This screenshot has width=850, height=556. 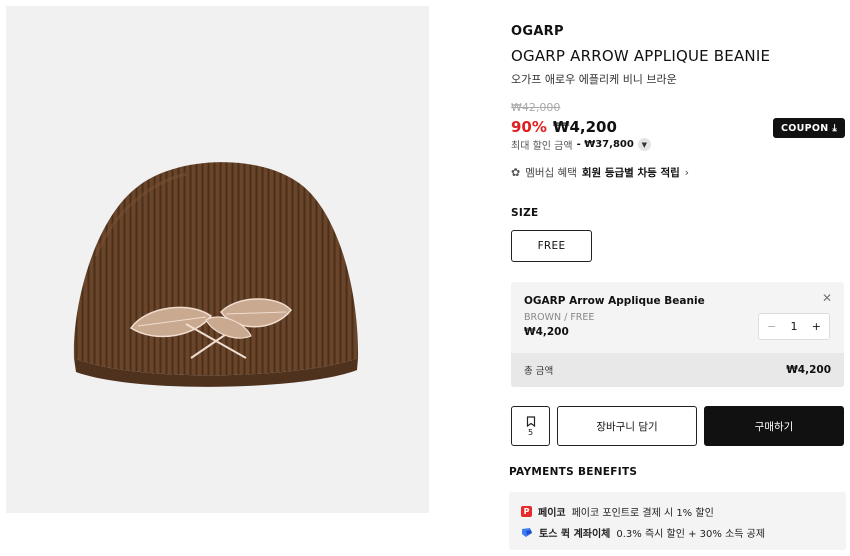 What do you see at coordinates (559, 317) in the screenshot?
I see `option-variant: BROWN / FREE` at bounding box center [559, 317].